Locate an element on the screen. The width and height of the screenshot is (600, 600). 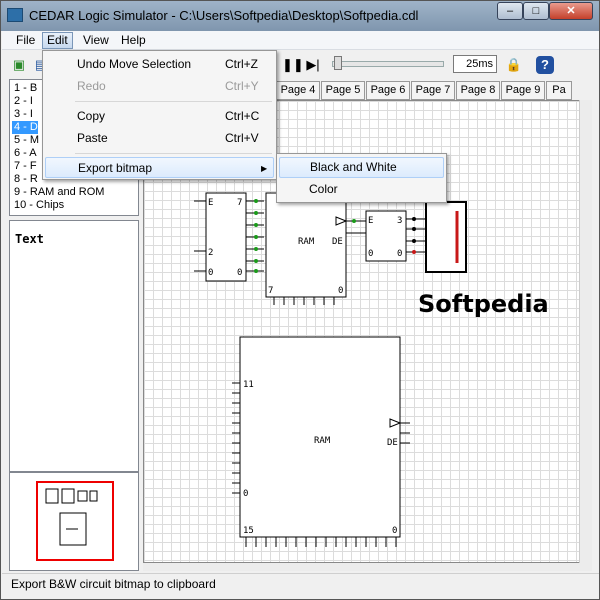
library-item: 9 - RAM and ROM is located at coordinates (59, 192).